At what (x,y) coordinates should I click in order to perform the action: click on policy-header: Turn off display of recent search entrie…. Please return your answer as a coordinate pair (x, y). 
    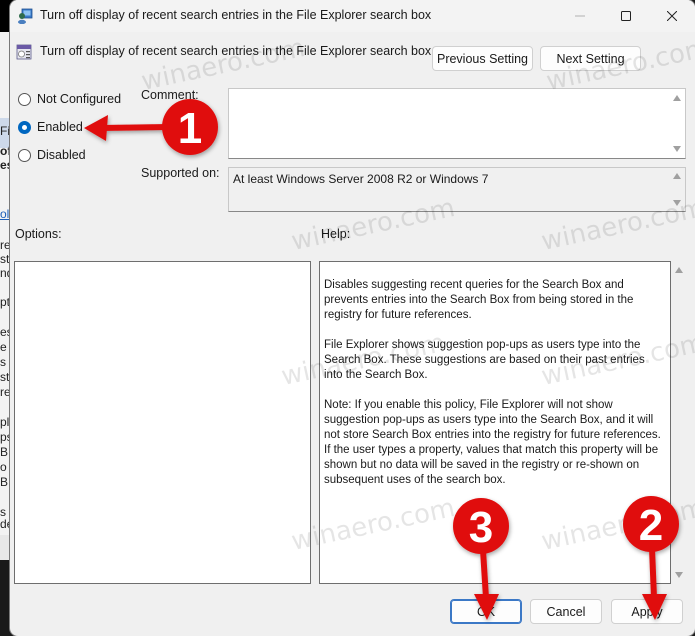
    Looking at the image, I should click on (352, 56).